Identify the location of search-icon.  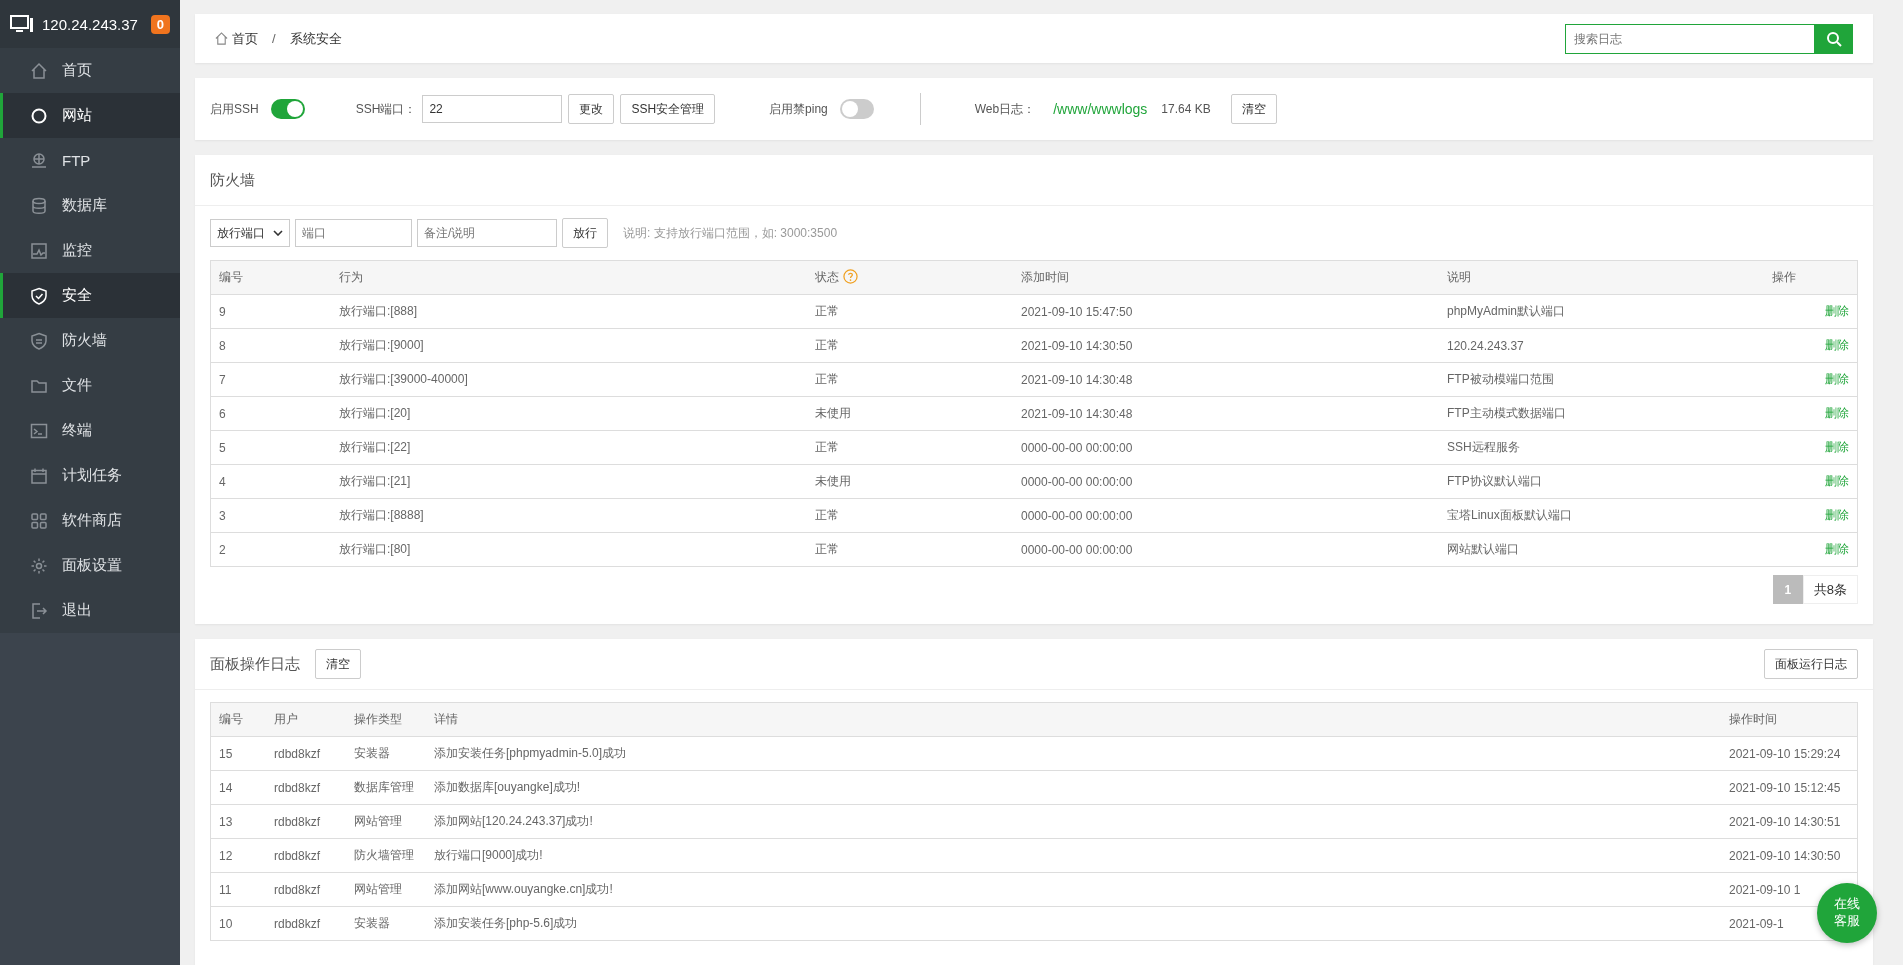
(1834, 38).